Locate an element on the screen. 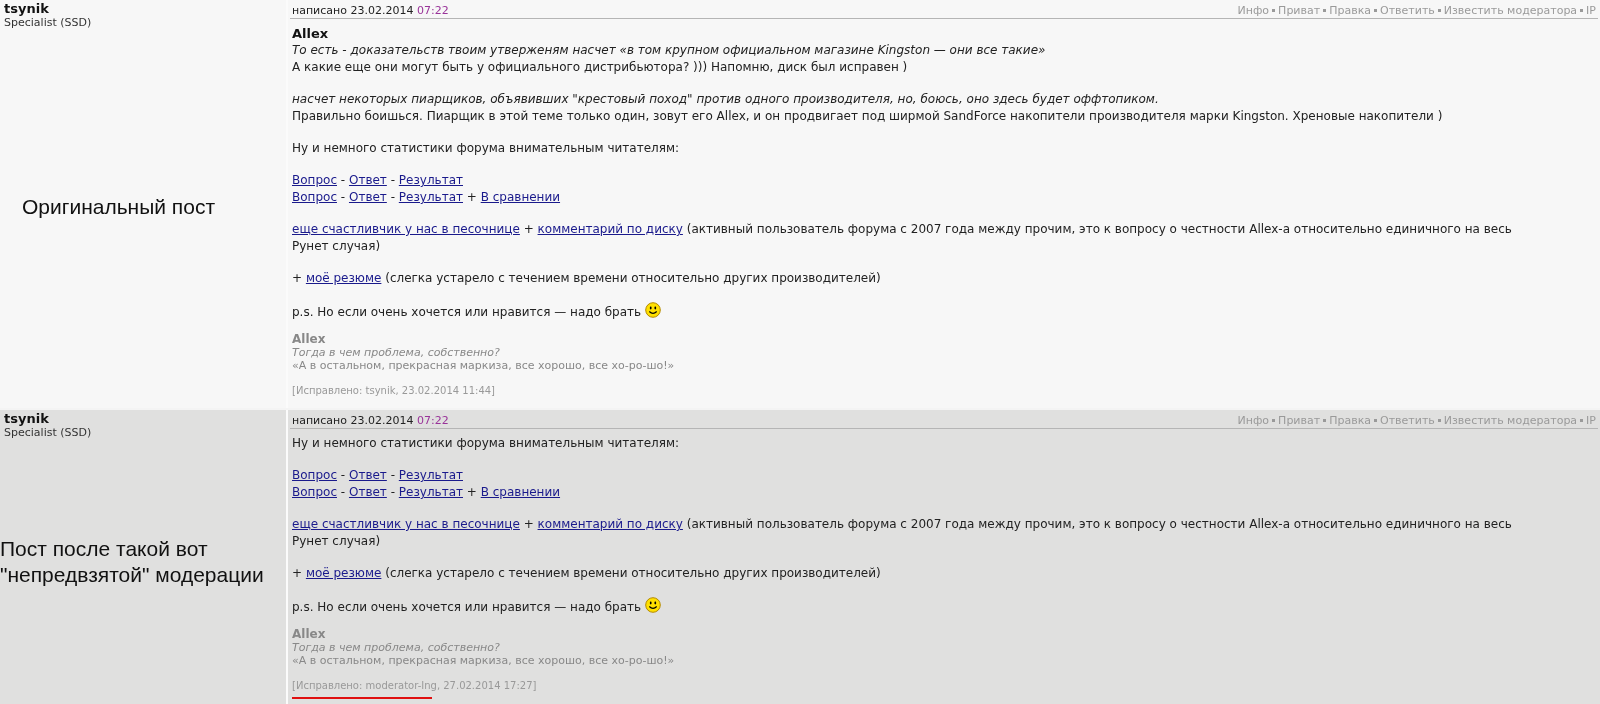  post-text: Правильно боишься. Пиарщик в этой теме только один, зовут его Allex, и он продвигает под ширмой SandForce накопители производителя марки Kingston. Хреновые накопители ) is located at coordinates (868, 116).